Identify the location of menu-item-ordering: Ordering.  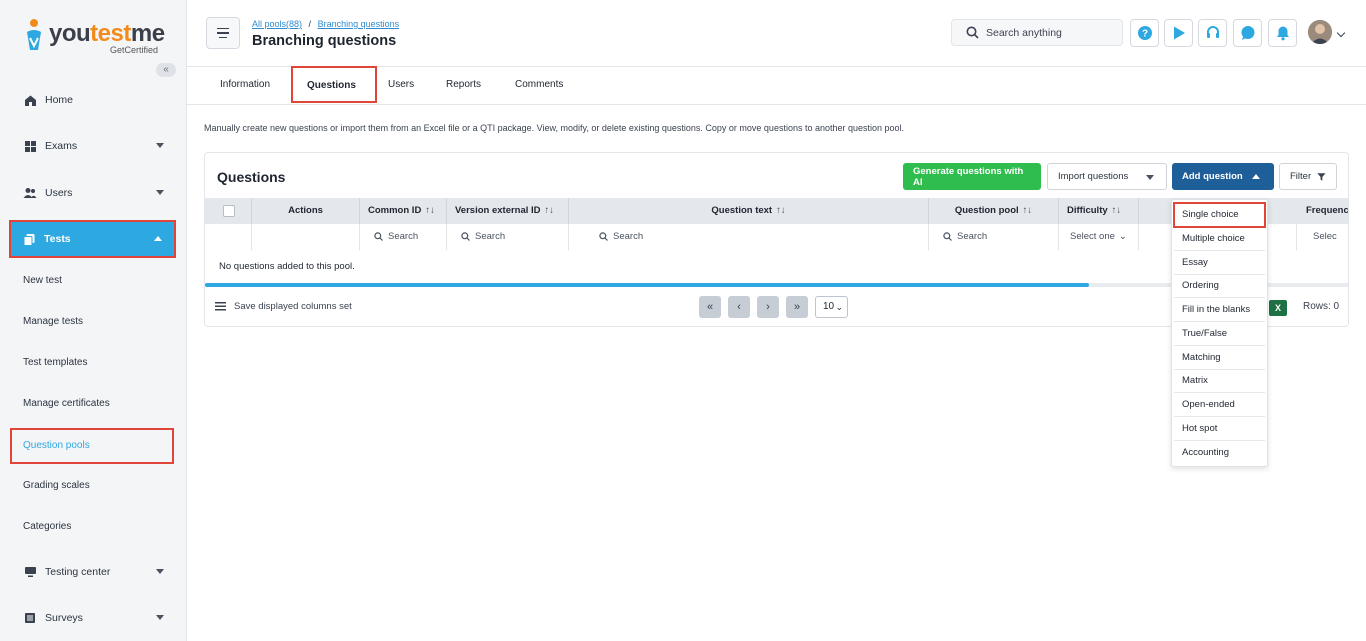
(1219, 286).